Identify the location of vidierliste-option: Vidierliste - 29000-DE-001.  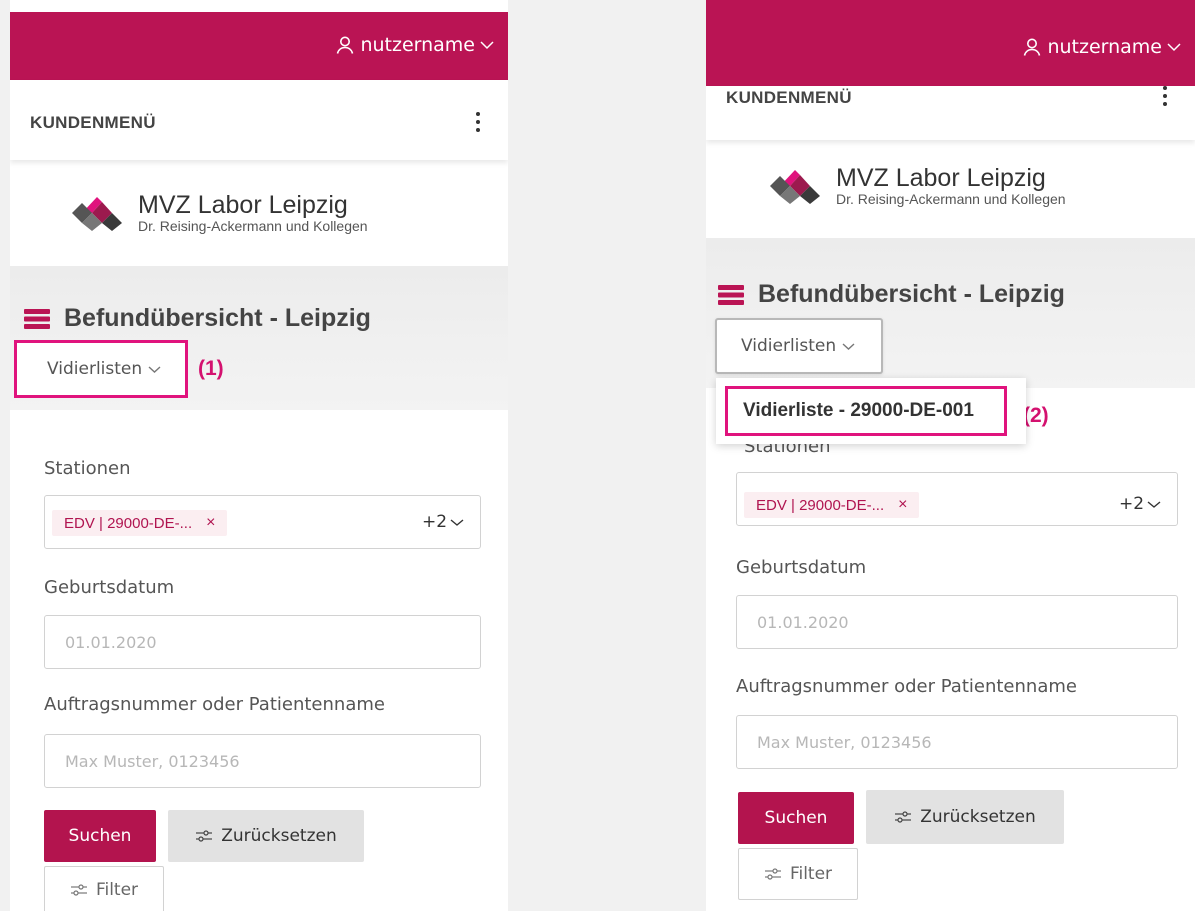
(866, 411).